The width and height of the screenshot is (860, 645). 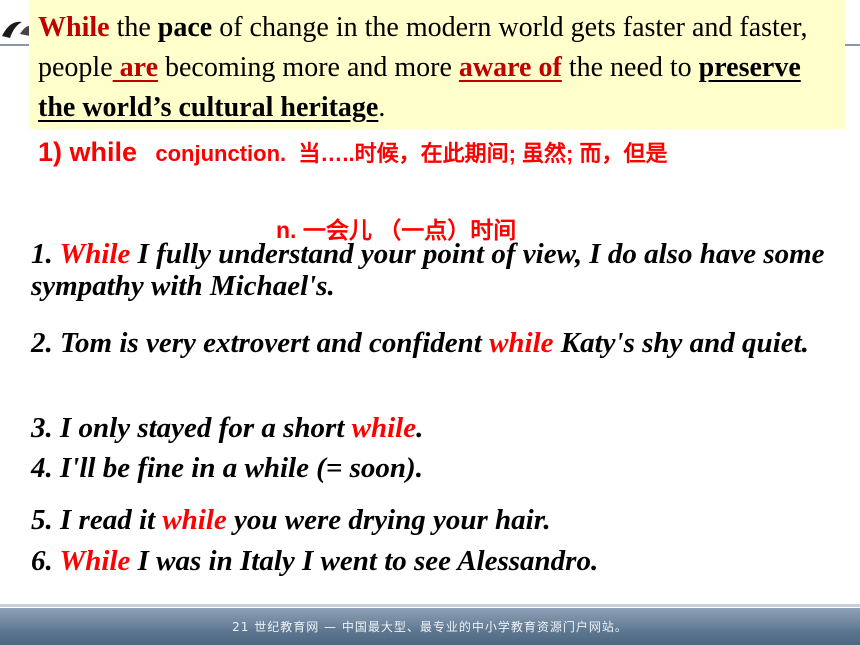 I want to click on header-edge-line, so click(x=15, y=45).